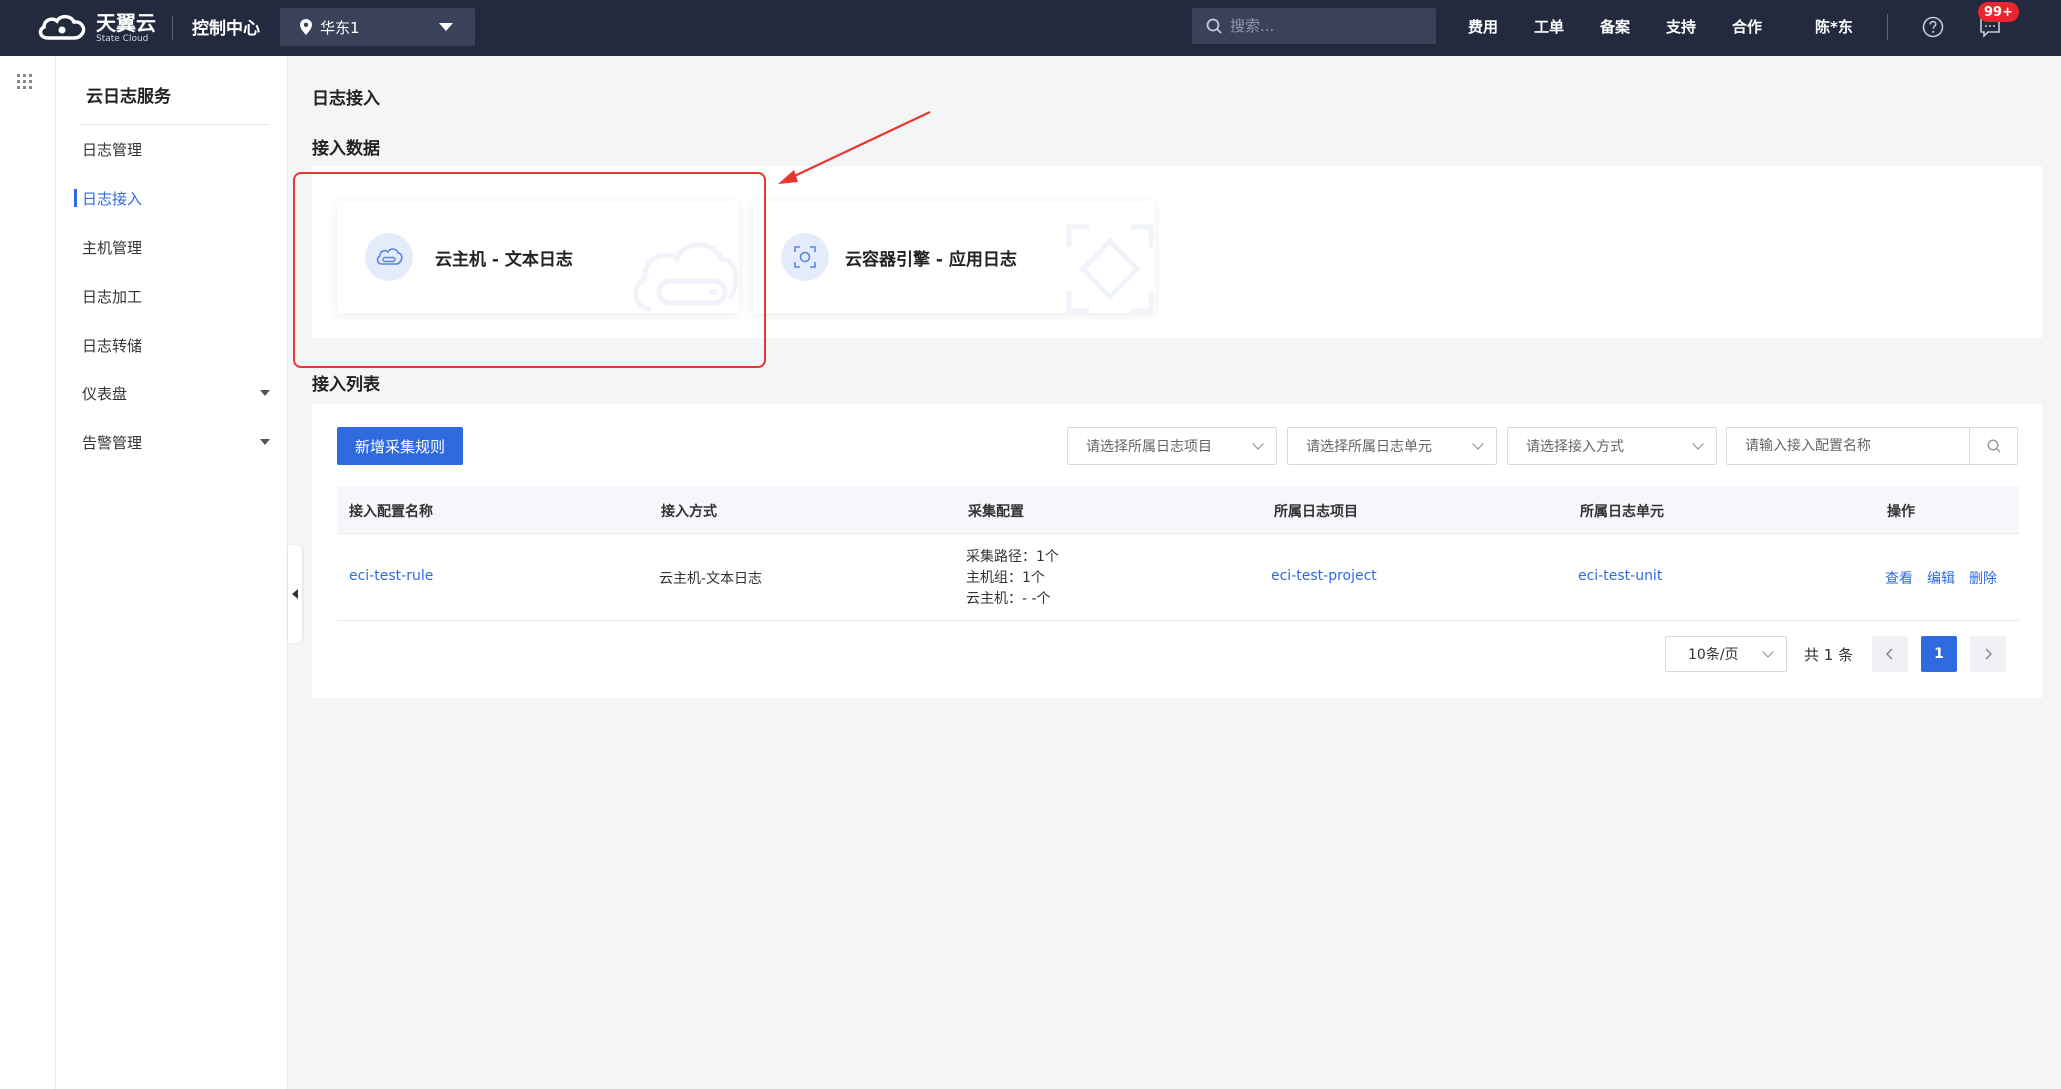 The width and height of the screenshot is (2061, 1089). I want to click on config-host-group-count: 主机组：1个, so click(1005, 578).